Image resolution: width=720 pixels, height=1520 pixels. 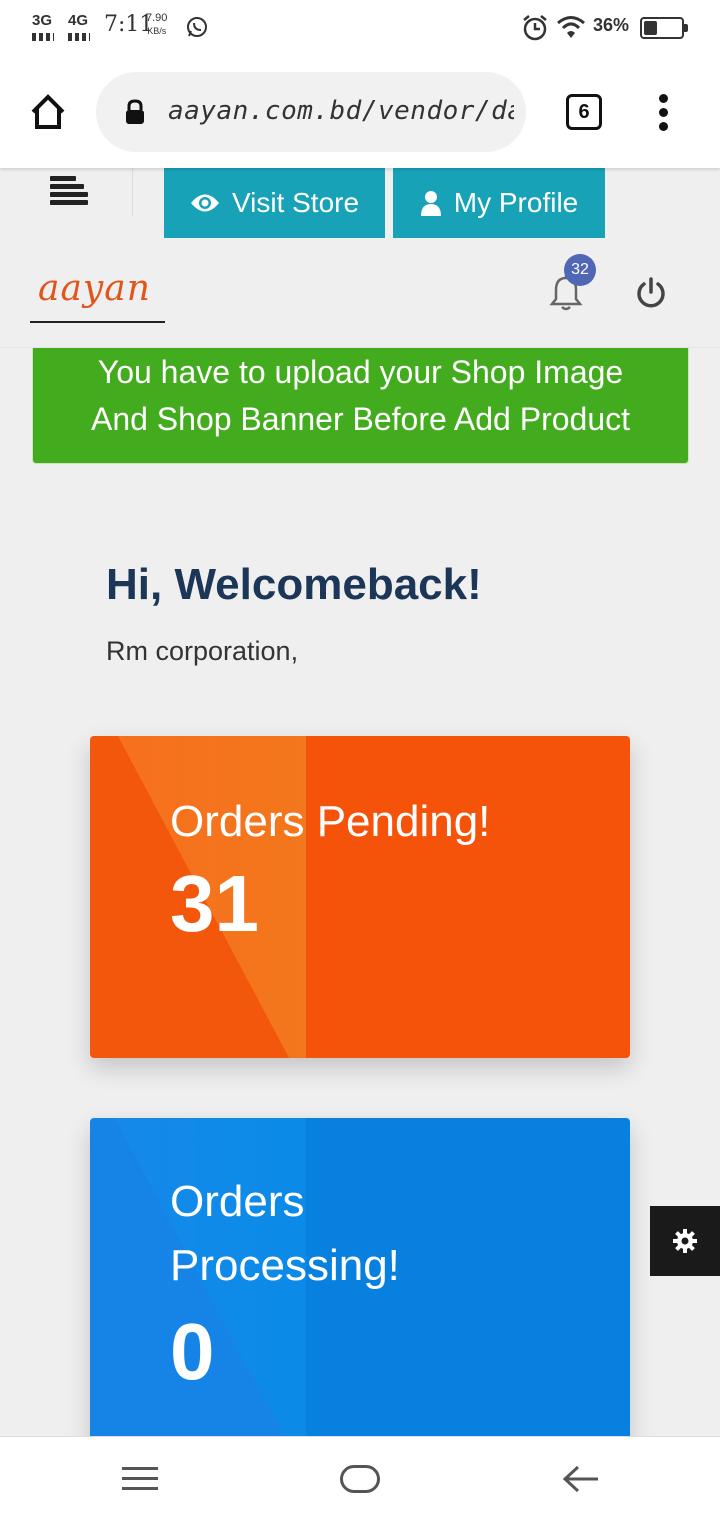 What do you see at coordinates (214, 903) in the screenshot?
I see `orders-pending-count: 31` at bounding box center [214, 903].